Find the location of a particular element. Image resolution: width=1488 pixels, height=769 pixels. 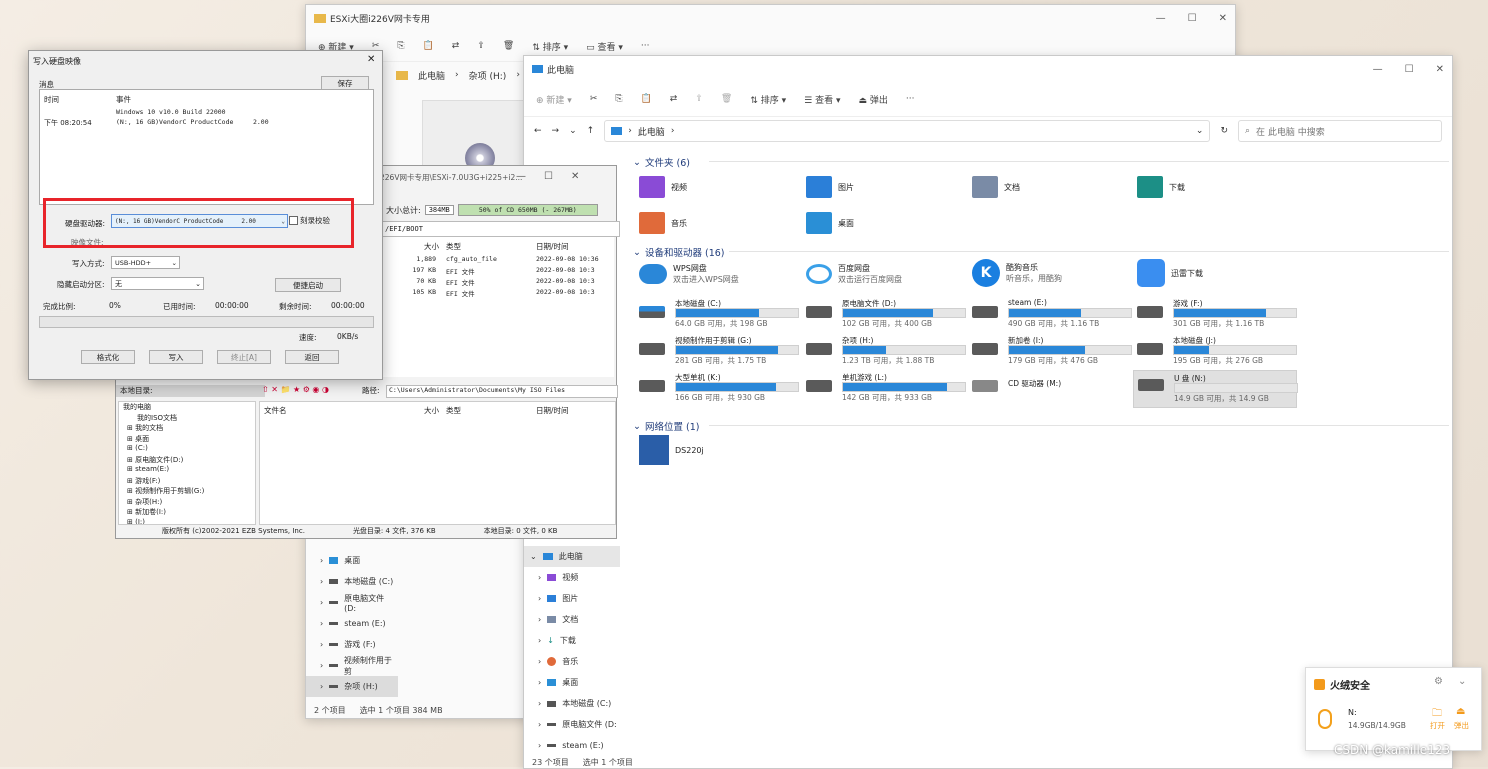

nav-item: › 音乐 is located at coordinates (572, 661).